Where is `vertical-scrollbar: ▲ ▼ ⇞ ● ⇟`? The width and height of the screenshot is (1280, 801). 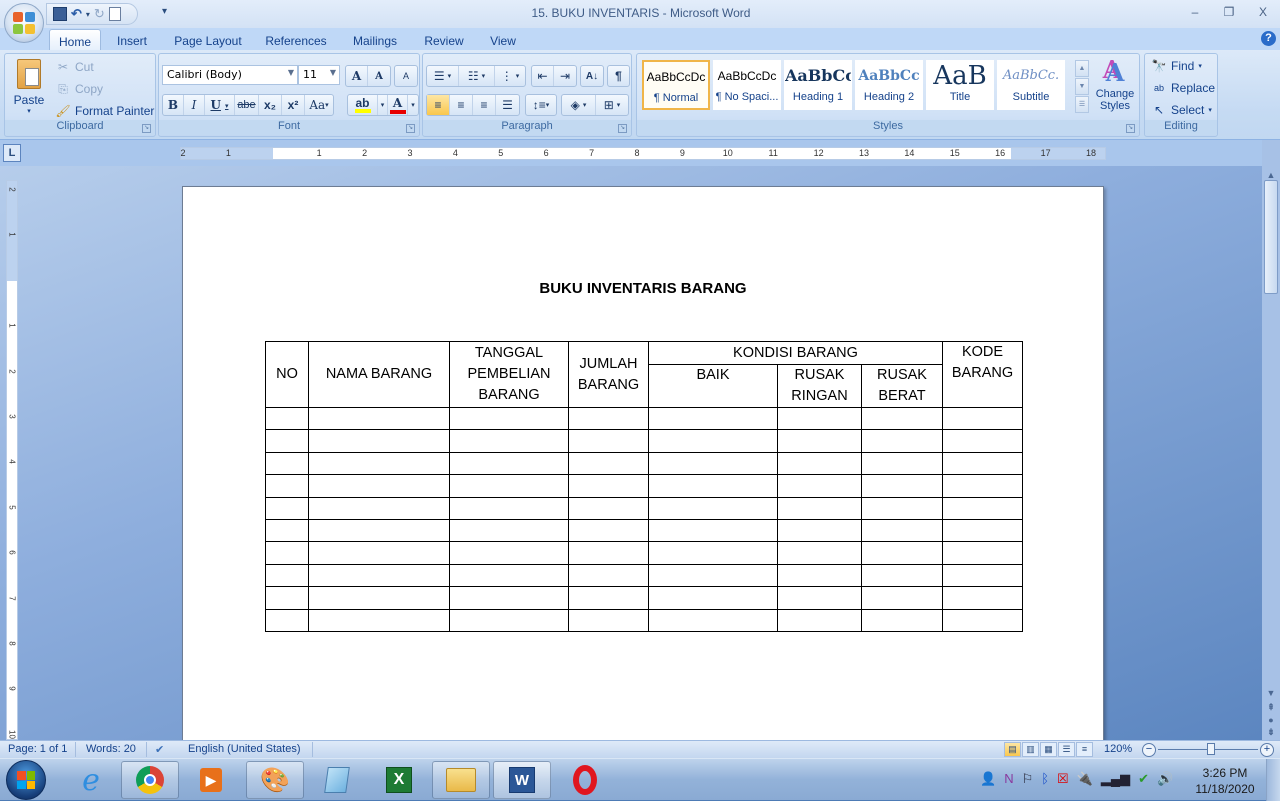 vertical-scrollbar: ▲ ▼ ⇞ ● ⇟ is located at coordinates (1271, 440).